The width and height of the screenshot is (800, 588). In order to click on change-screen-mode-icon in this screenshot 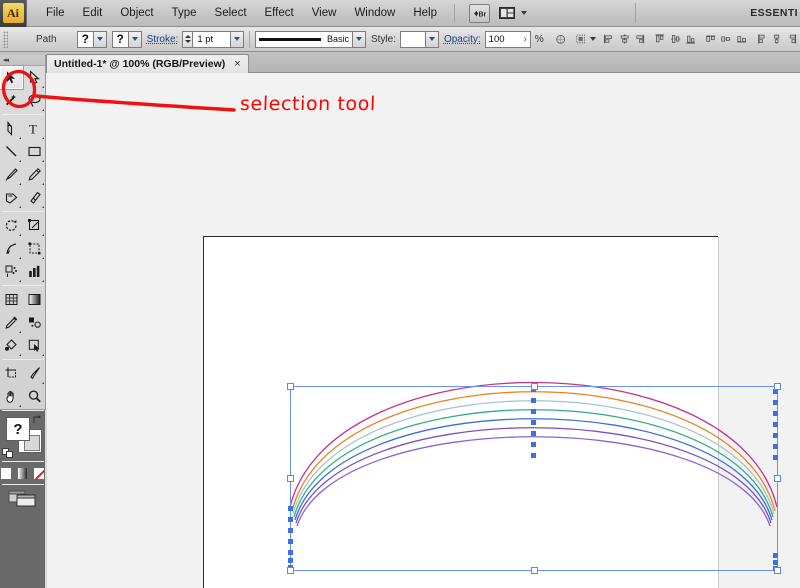, I will do `click(21, 498)`.